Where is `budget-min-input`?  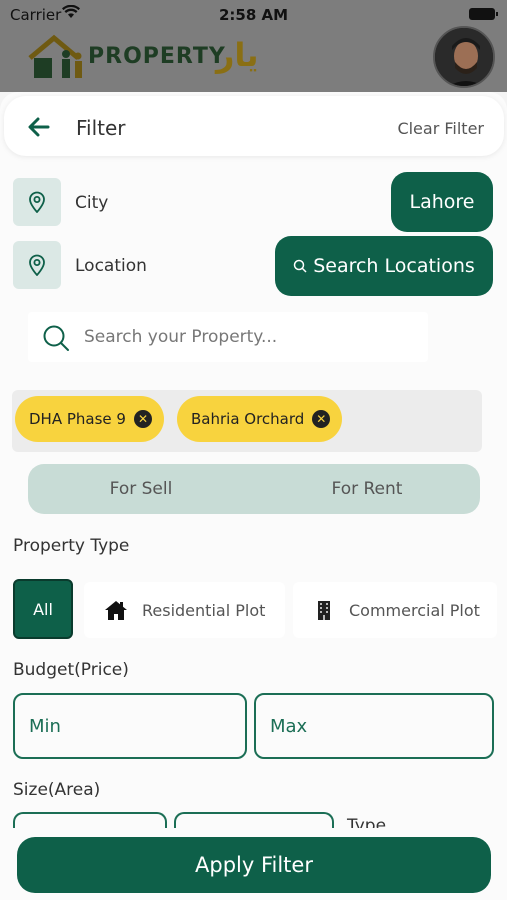 budget-min-input is located at coordinates (130, 726).